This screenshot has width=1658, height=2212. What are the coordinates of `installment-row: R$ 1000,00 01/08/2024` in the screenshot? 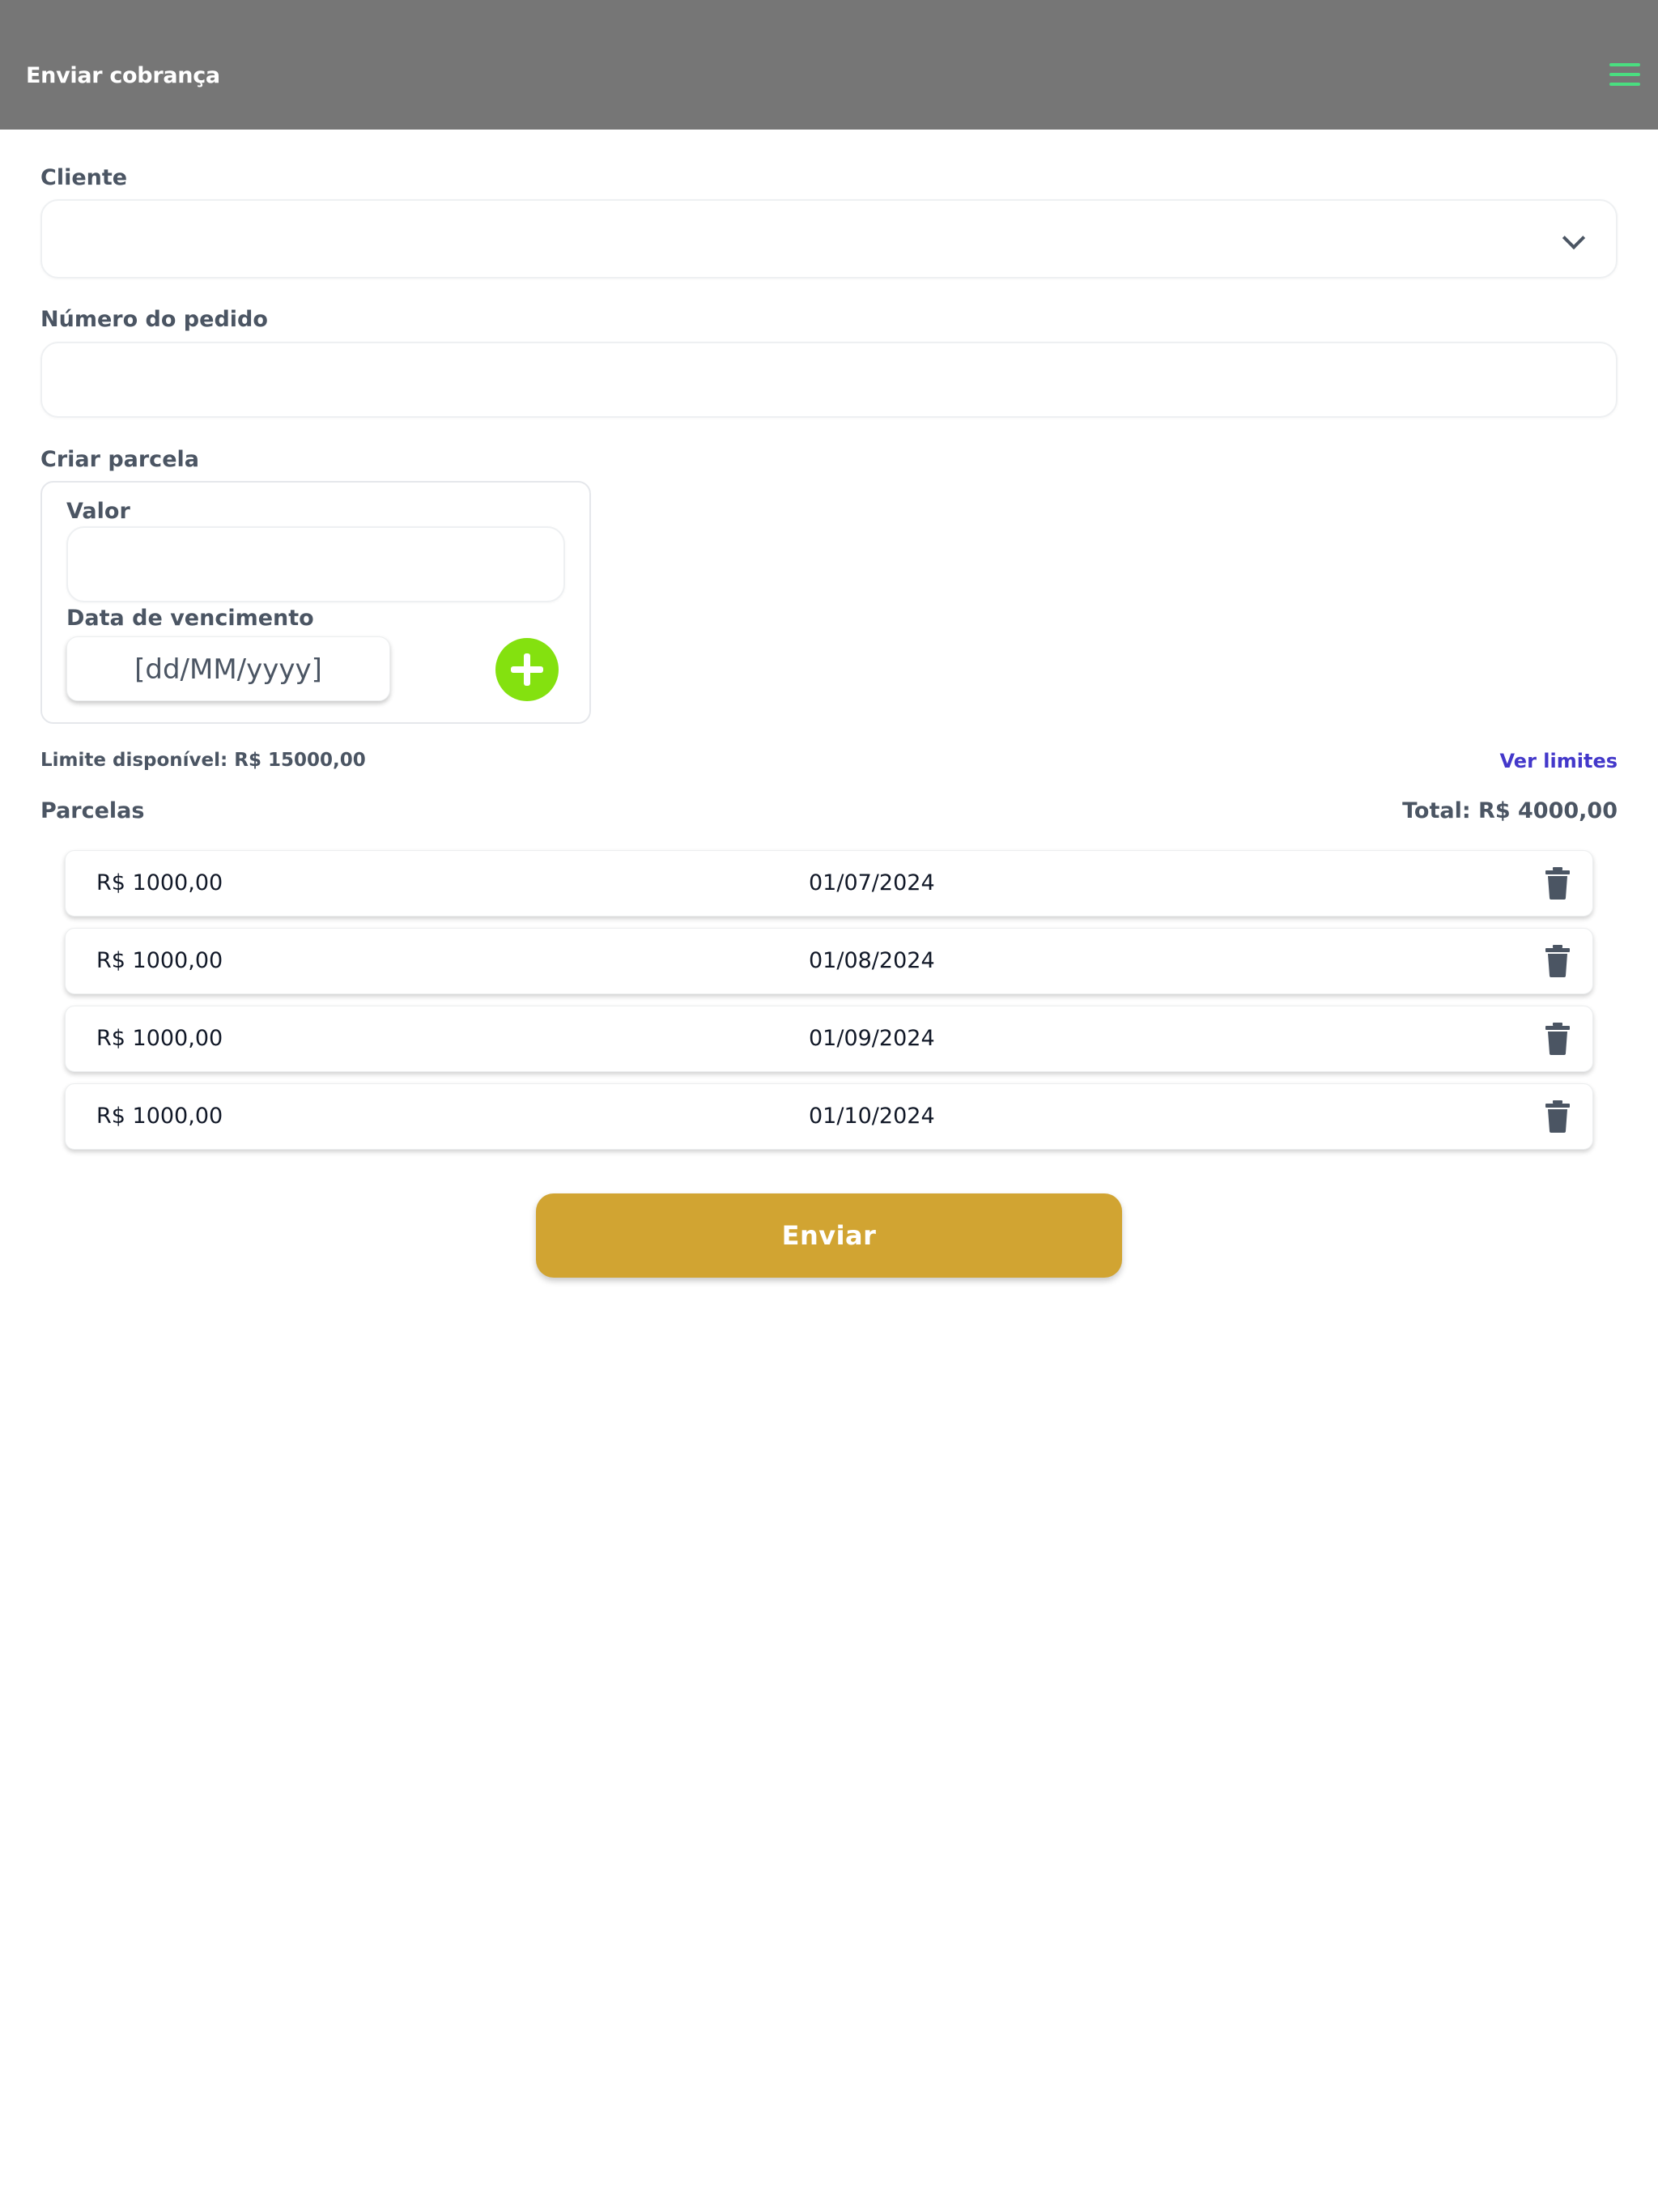 It's located at (829, 961).